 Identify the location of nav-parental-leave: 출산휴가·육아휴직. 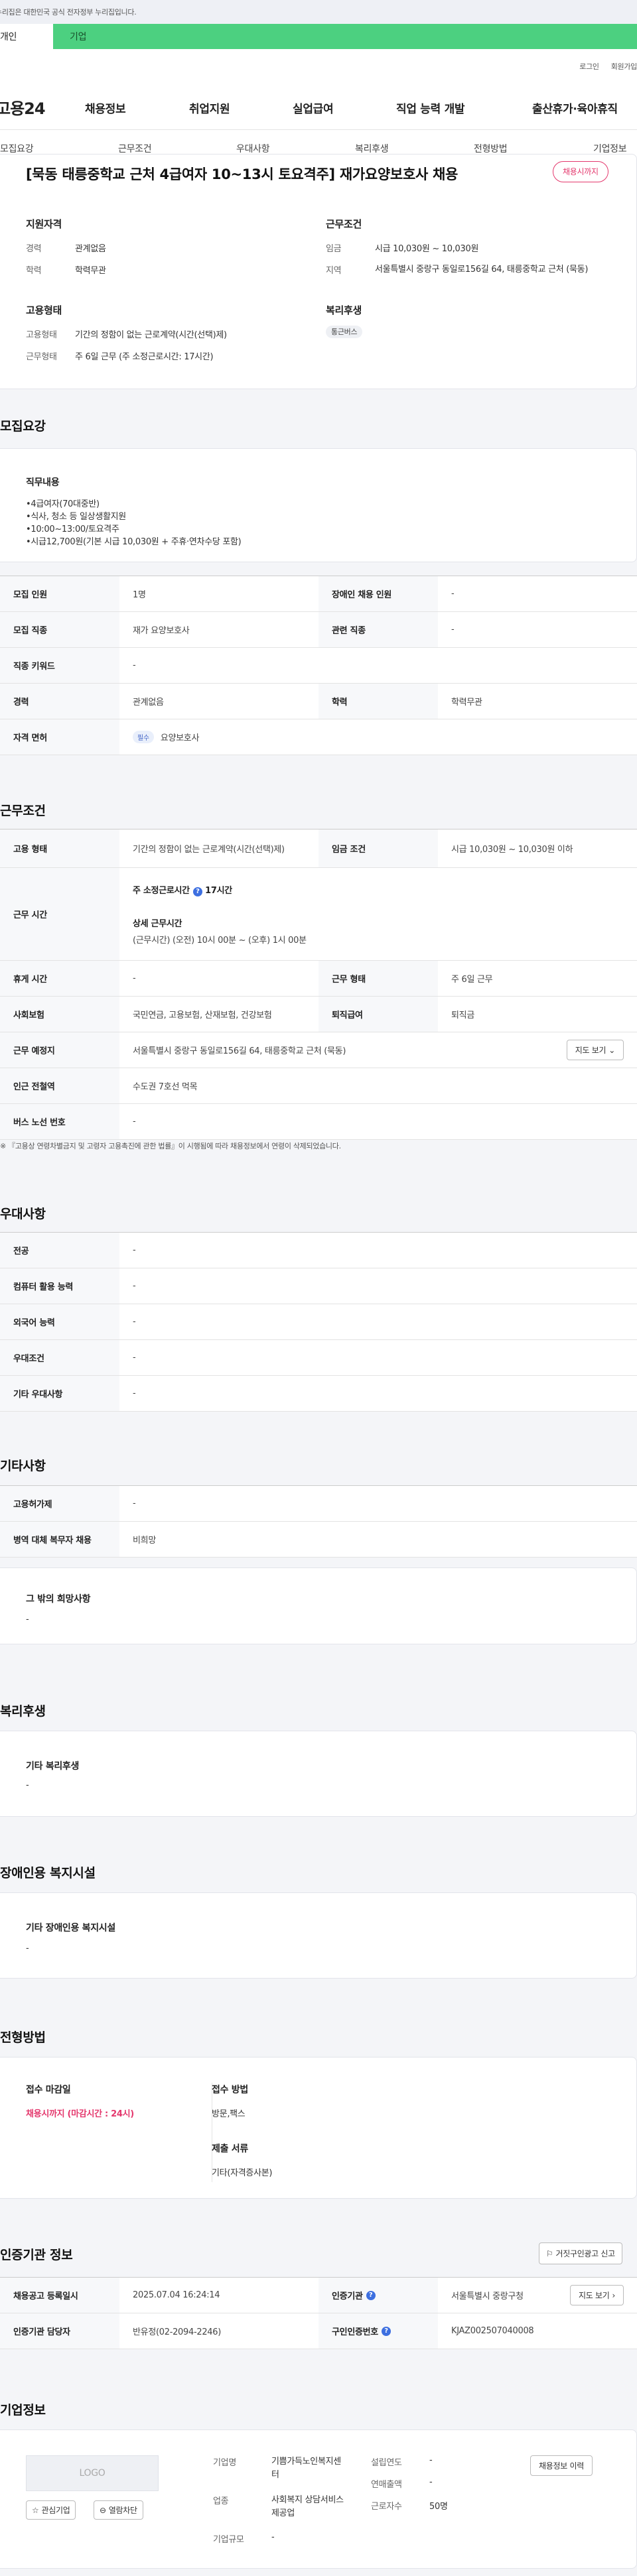
(575, 107).